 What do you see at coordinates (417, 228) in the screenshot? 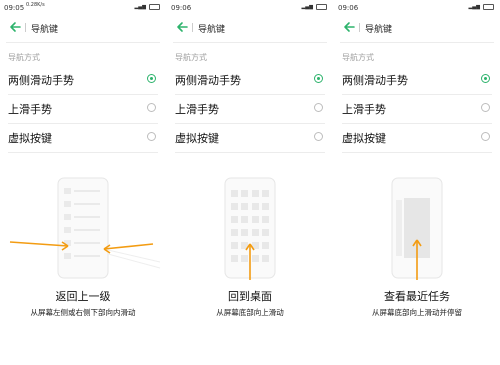
I see `gesture-illustration-recents` at bounding box center [417, 228].